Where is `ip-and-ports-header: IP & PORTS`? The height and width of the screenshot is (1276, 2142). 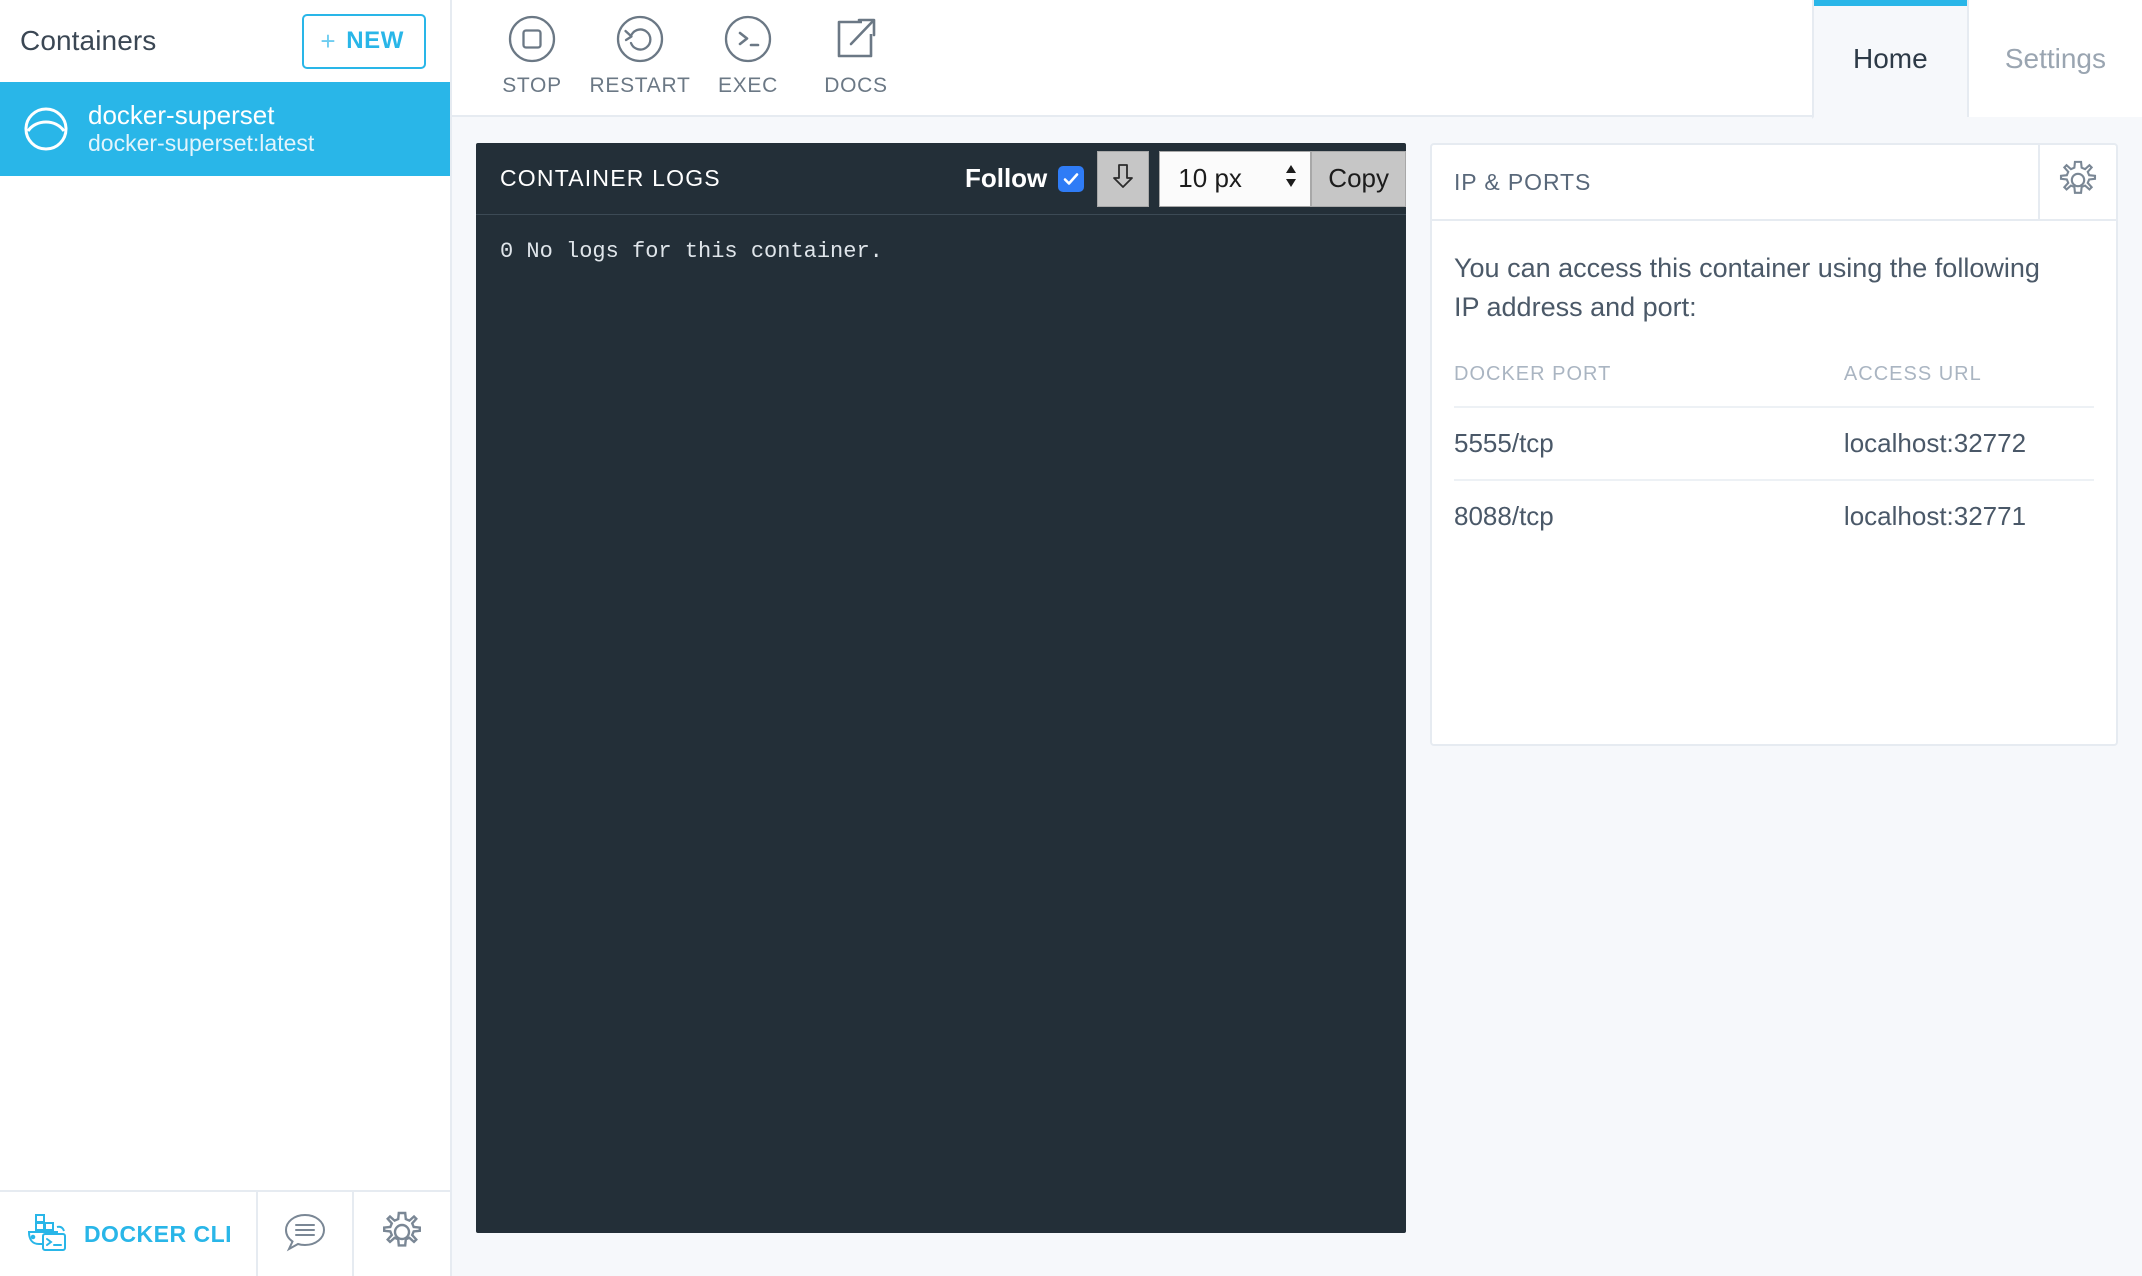
ip-and-ports-header: IP & PORTS is located at coordinates (1774, 183).